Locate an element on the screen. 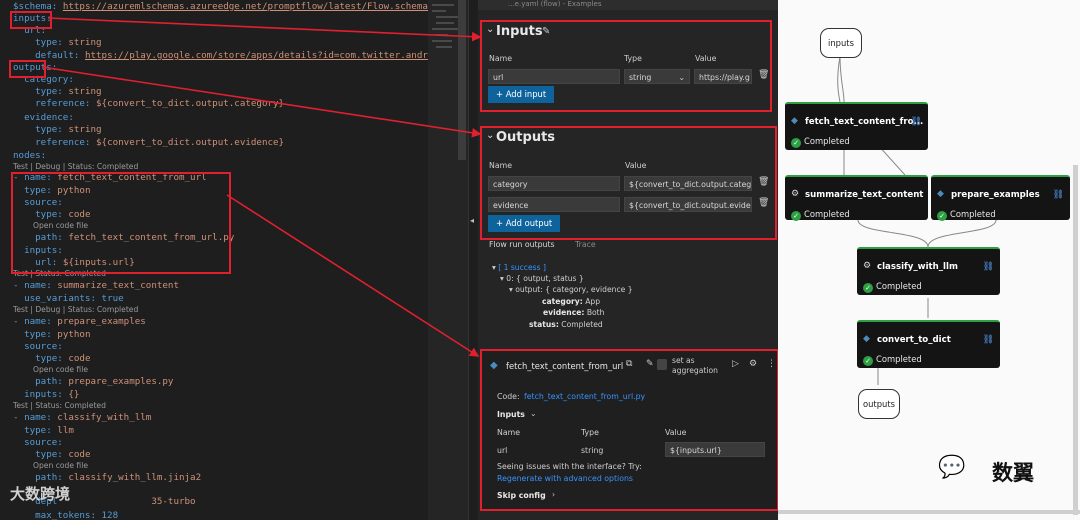  graph-node-prepare: ◆ prepare_examples ⛓ ✓ Completed is located at coordinates (1000, 198).